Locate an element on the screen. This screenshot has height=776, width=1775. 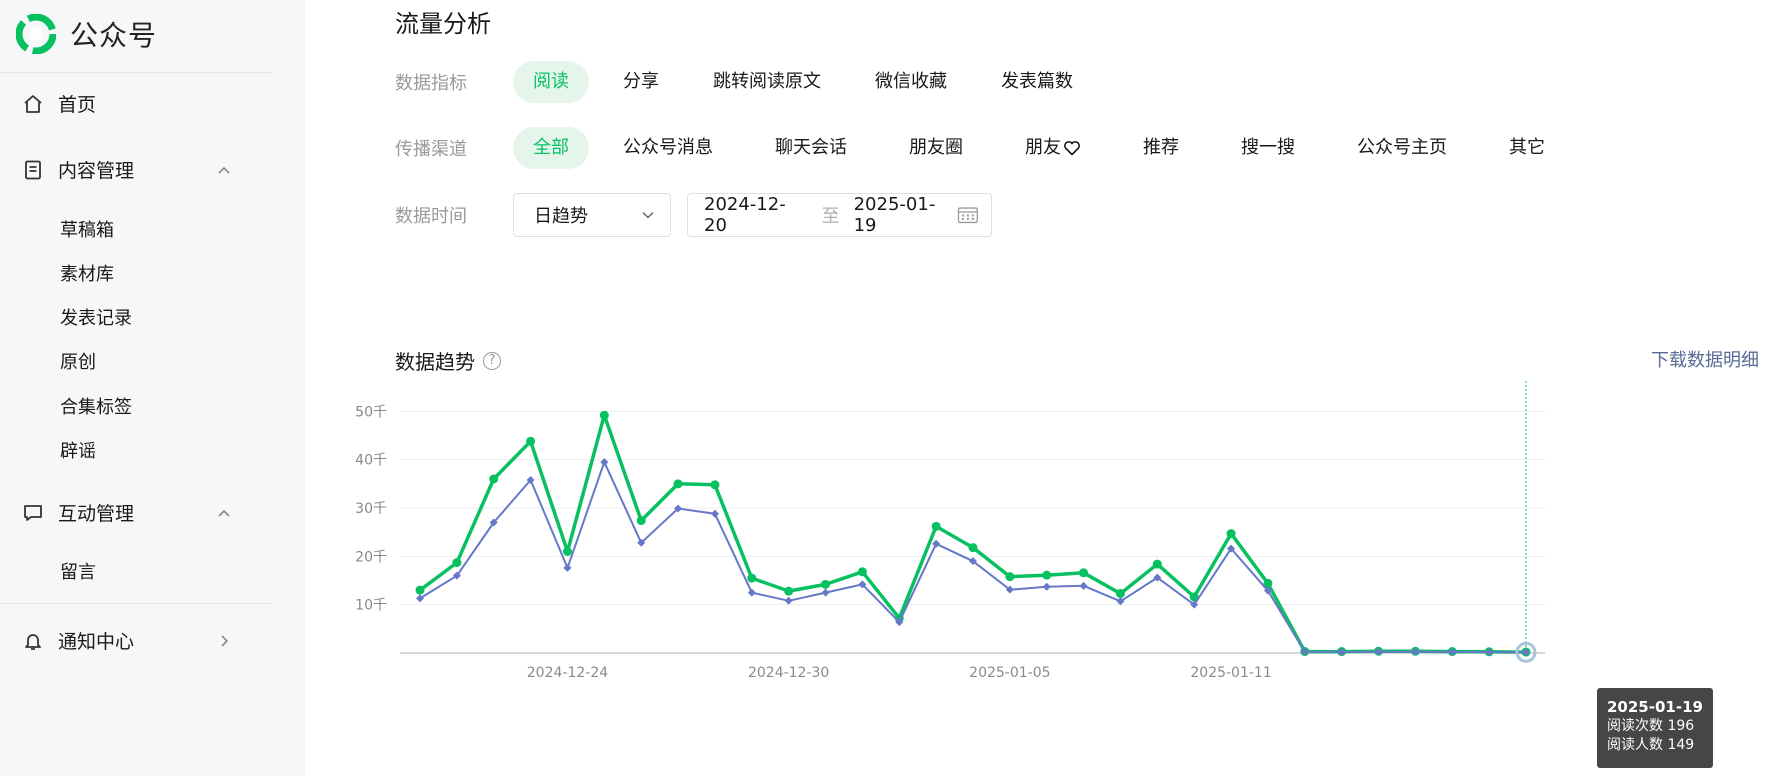
nav-comments: 留言 is located at coordinates (78, 571).